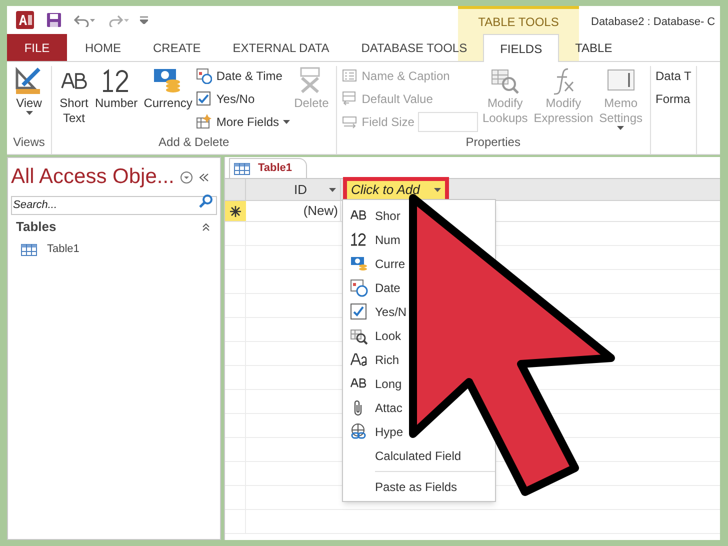 This screenshot has width=728, height=546. I want to click on menu-item: Paste as Fields, so click(401, 487).